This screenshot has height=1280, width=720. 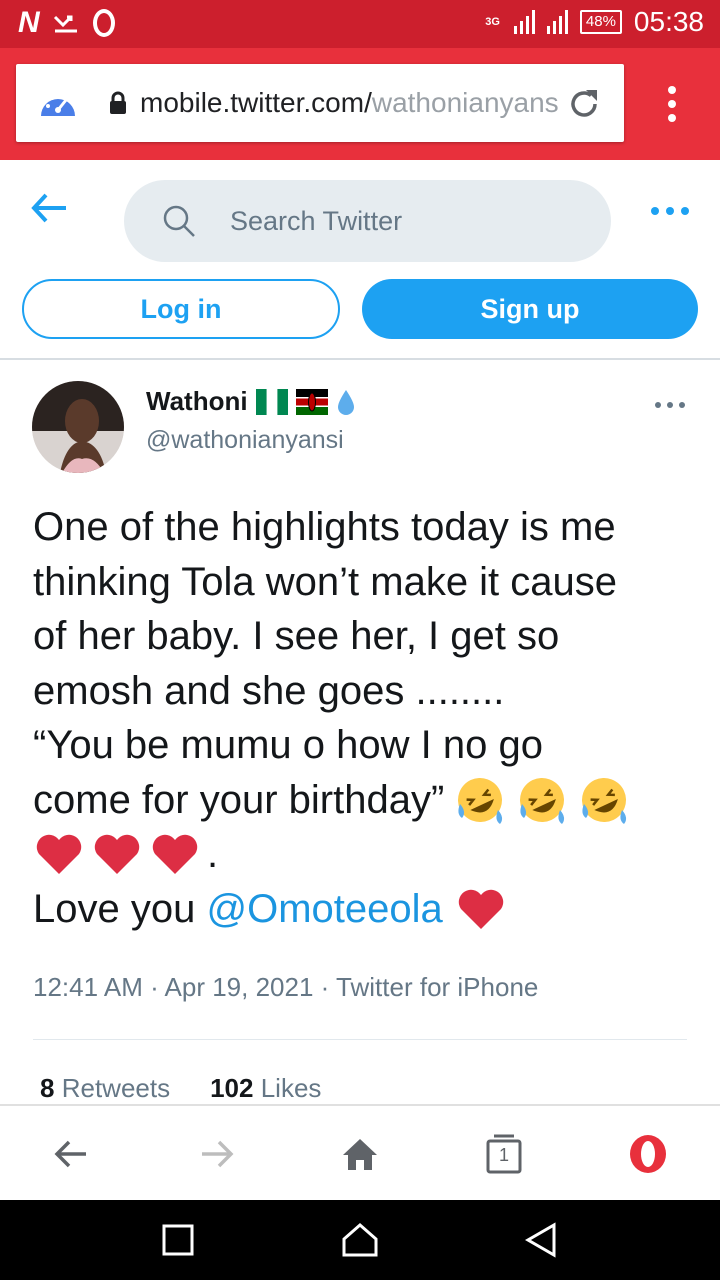 What do you see at coordinates (324, 527) in the screenshot?
I see `tweet-line: One of the highlights today is me` at bounding box center [324, 527].